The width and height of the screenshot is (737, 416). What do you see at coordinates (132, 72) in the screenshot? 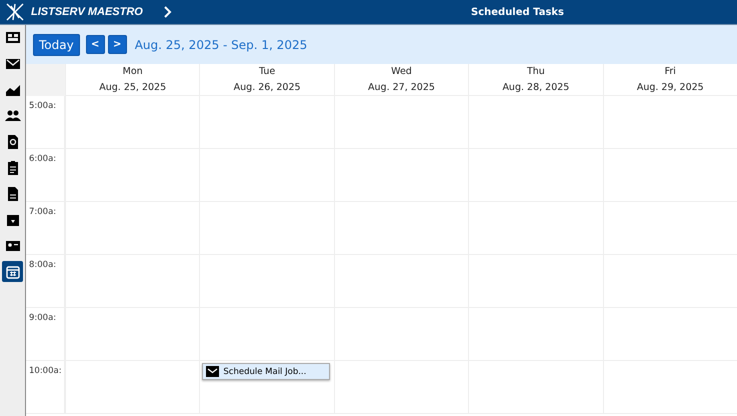
I see `weekday-label: Mon` at bounding box center [132, 72].